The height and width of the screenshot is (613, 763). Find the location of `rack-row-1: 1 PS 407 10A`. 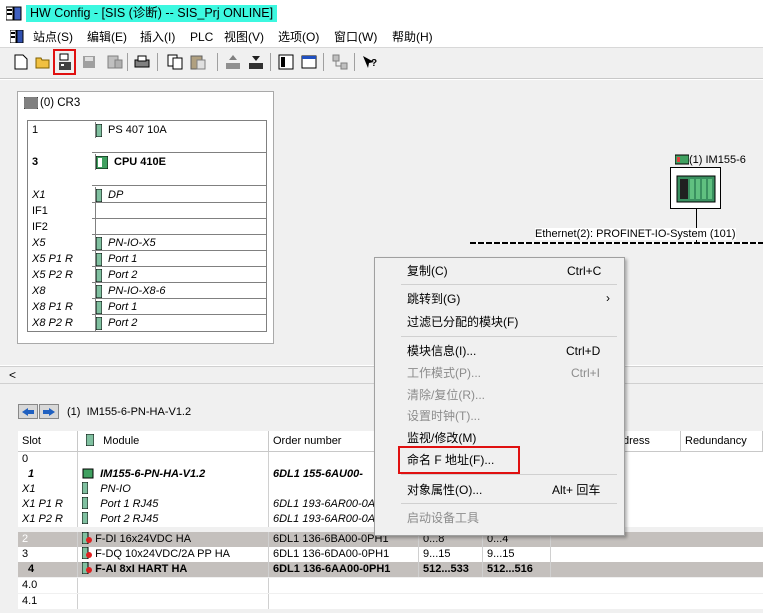

rack-row-1: 1 PS 407 10A is located at coordinates (147, 130).